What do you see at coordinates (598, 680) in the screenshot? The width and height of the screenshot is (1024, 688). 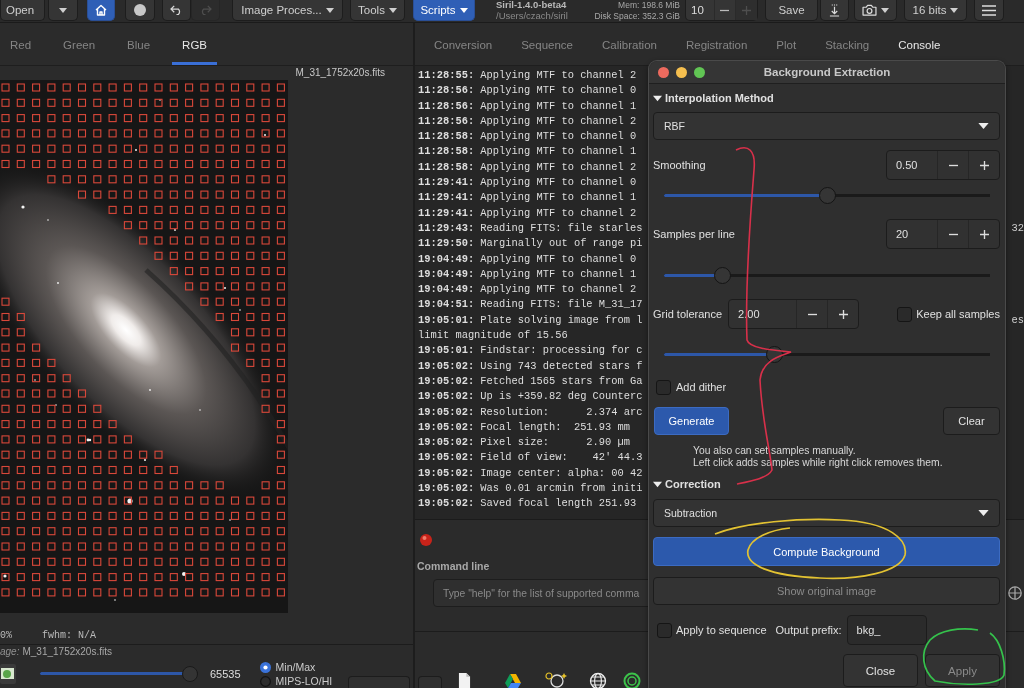 I see `globe-icon` at bounding box center [598, 680].